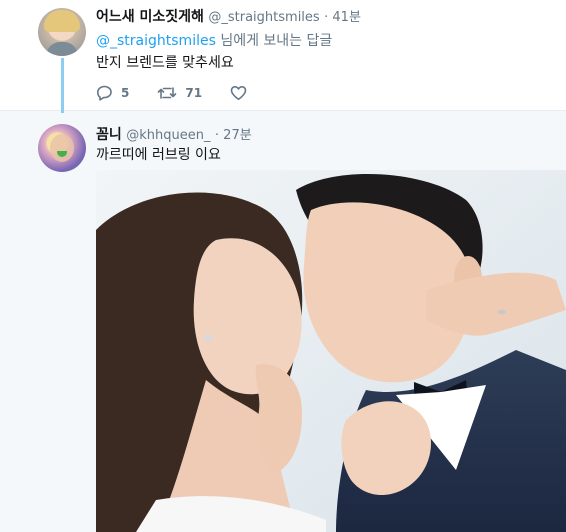  I want to click on tweet-header: 꼼니 @khhqueen_ · 27분, so click(174, 134).